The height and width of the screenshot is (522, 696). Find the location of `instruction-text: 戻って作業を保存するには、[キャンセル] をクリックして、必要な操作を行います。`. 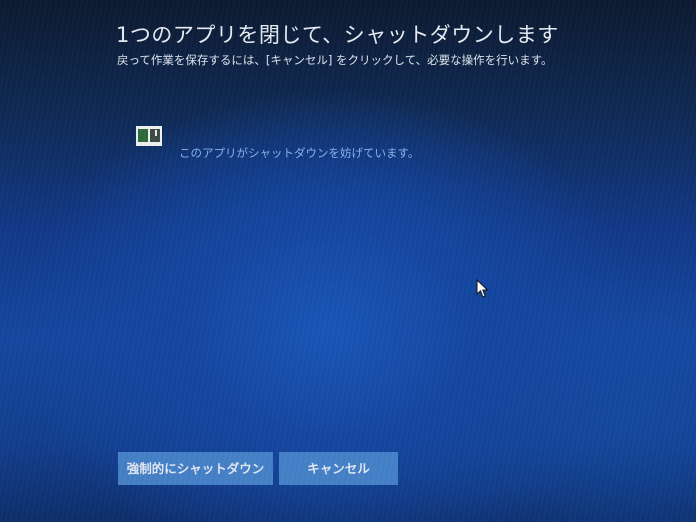

instruction-text: 戻って作業を保存するには、[キャンセル] をクリックして、必要な操作を行います。 is located at coordinates (335, 60).